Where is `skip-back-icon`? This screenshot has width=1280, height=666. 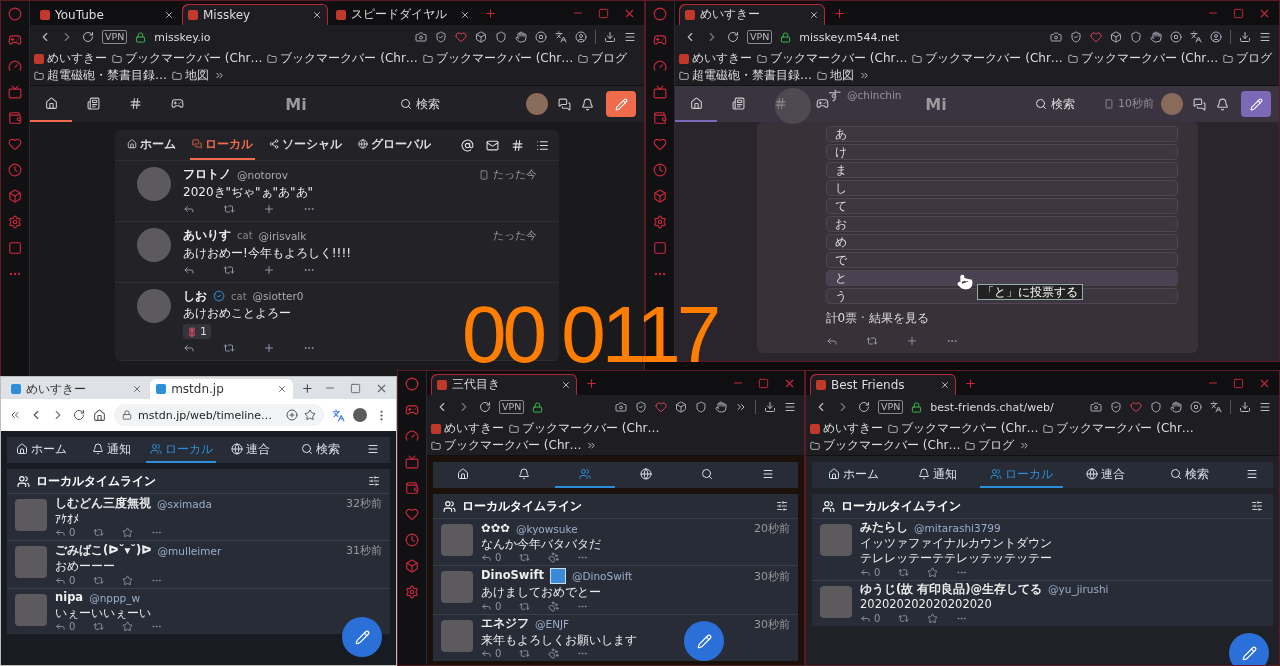
skip-back-icon is located at coordinates (15, 415).